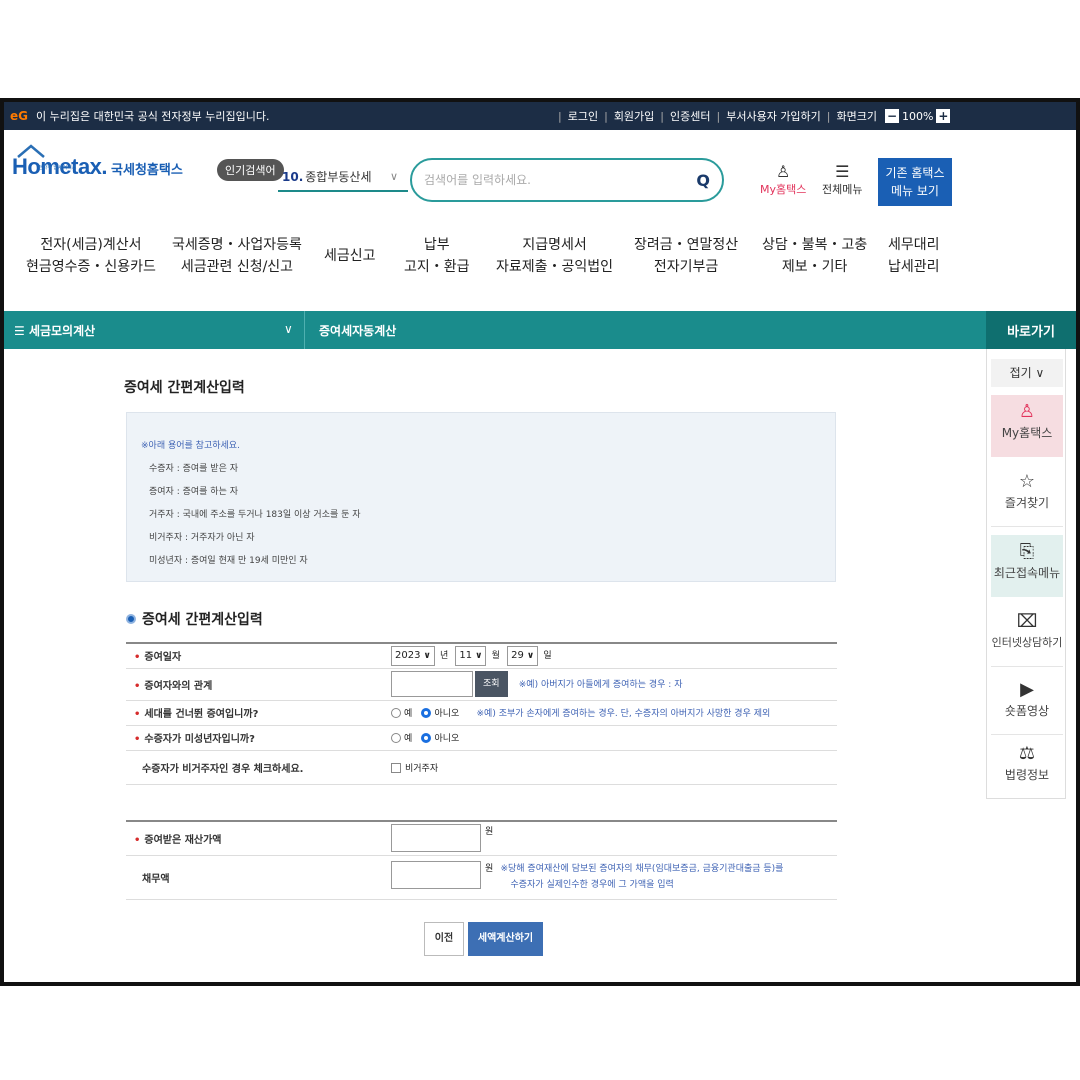  I want to click on month-unit: 월, so click(495, 655).